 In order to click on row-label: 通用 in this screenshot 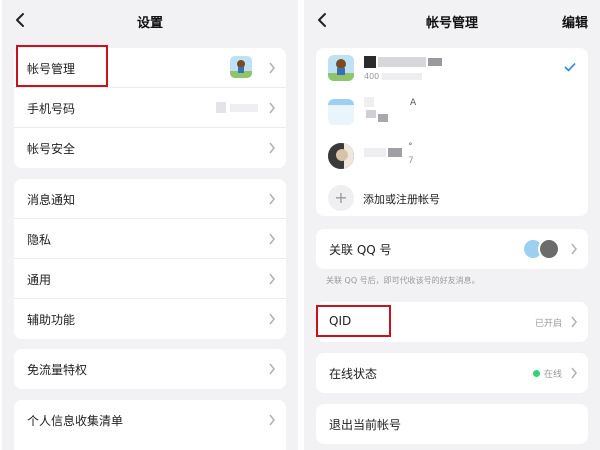, I will do `click(39, 280)`.